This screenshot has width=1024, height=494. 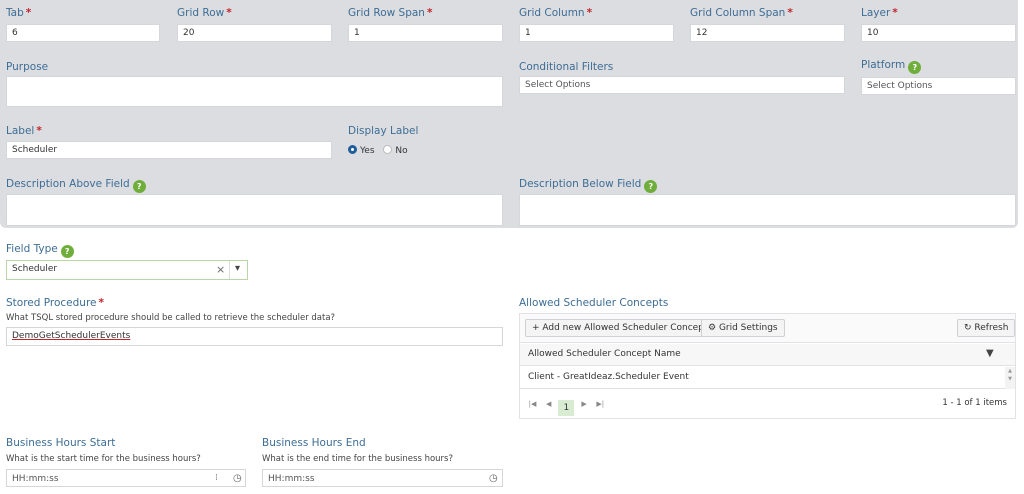 What do you see at coordinates (314, 443) in the screenshot?
I see `business-hours-end-label: Business Hours End` at bounding box center [314, 443].